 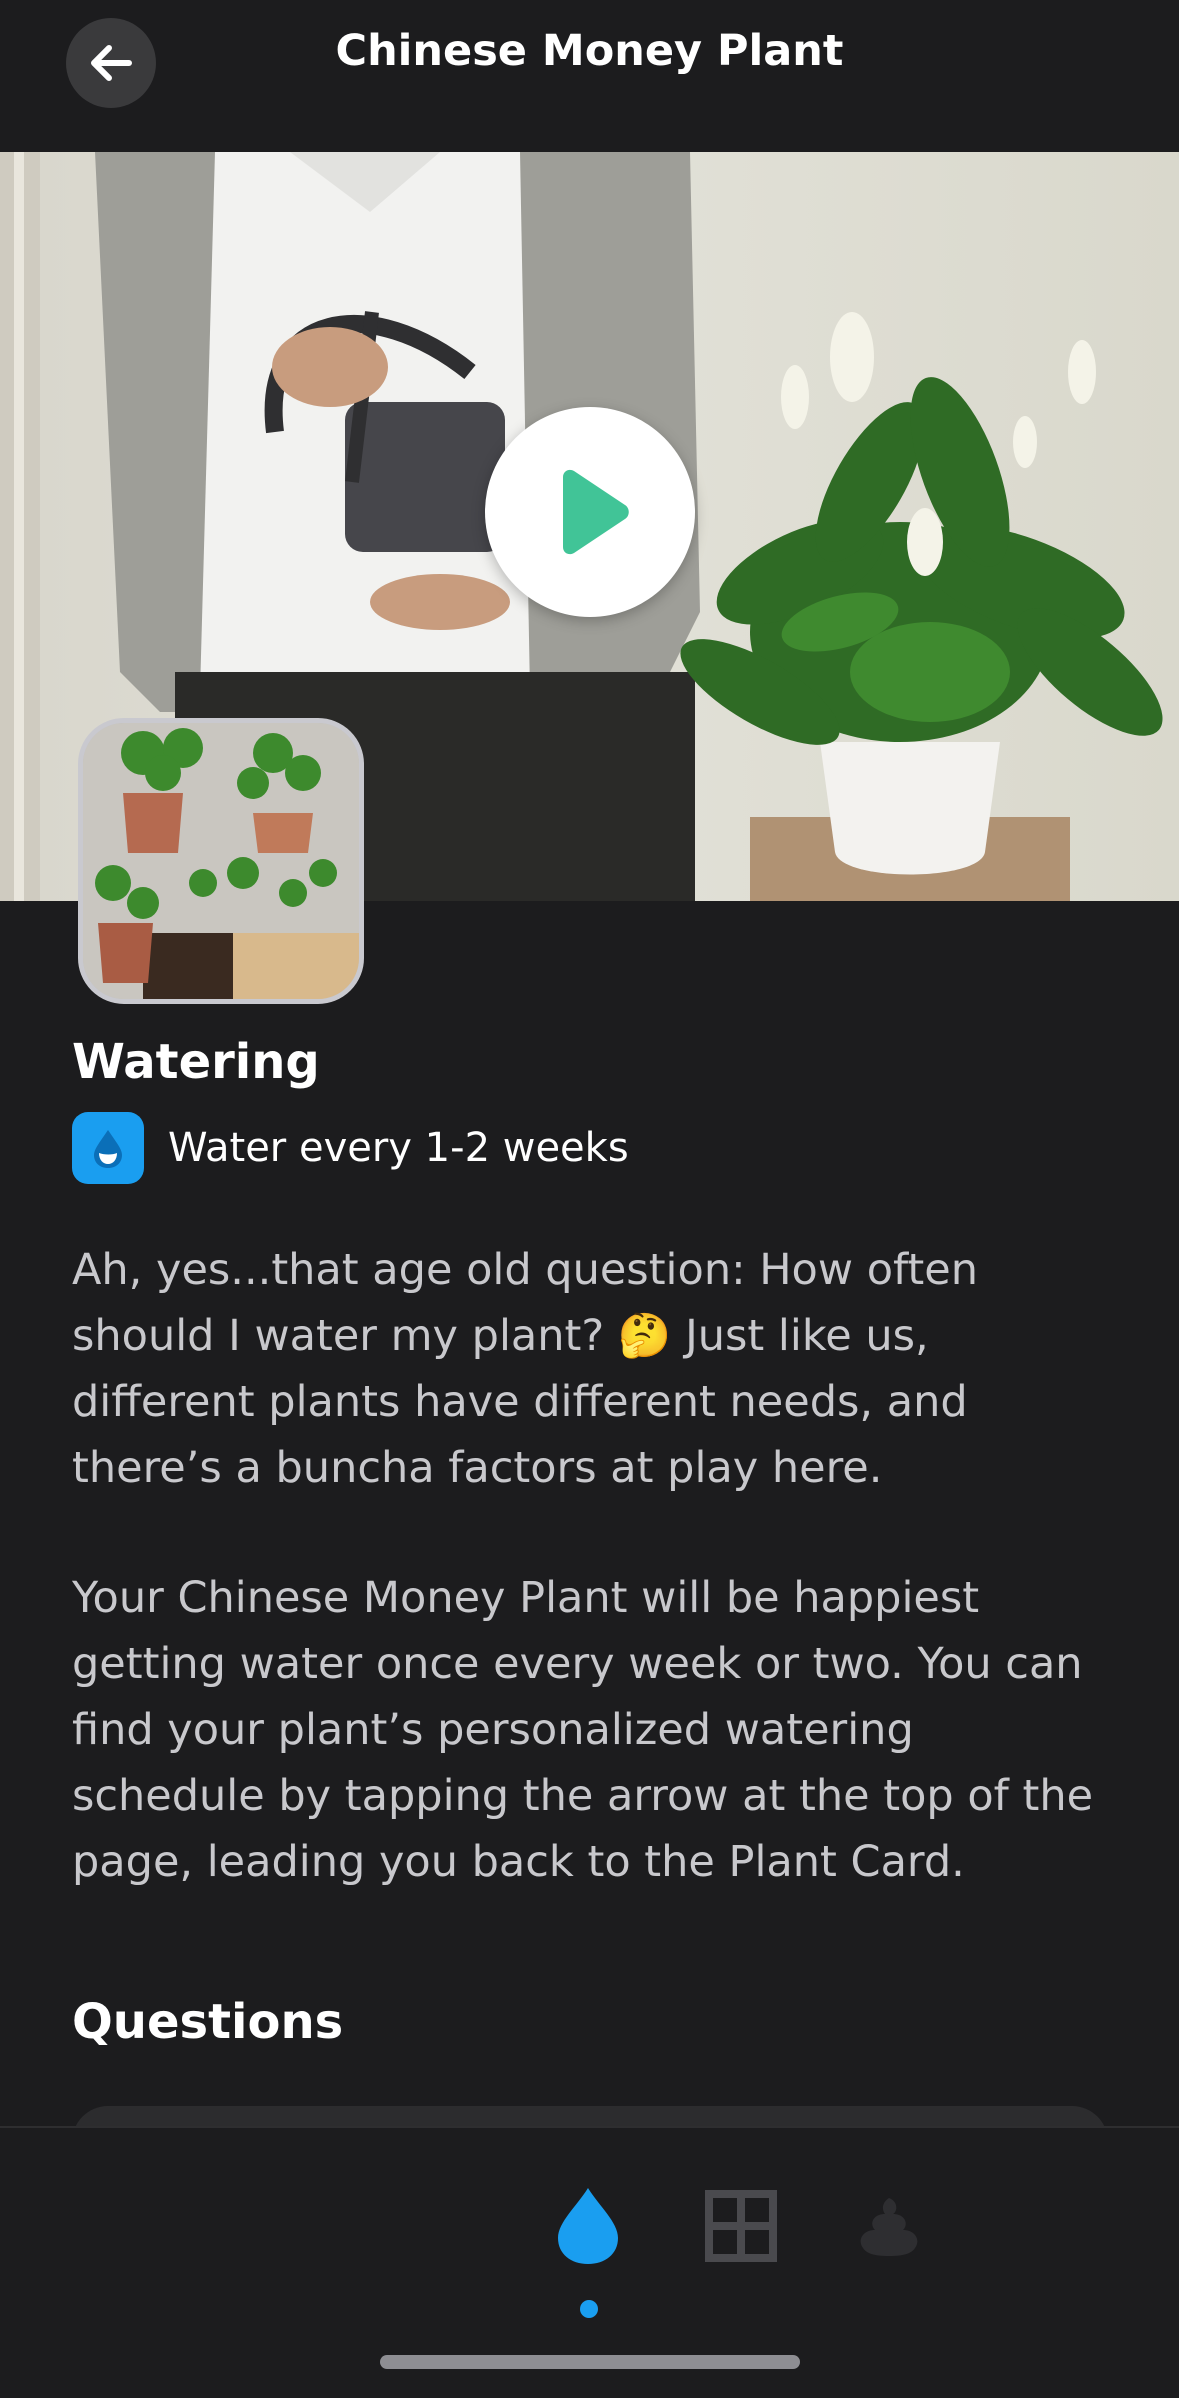 I want to click on questions-heading: Questions, so click(x=208, y=2022).